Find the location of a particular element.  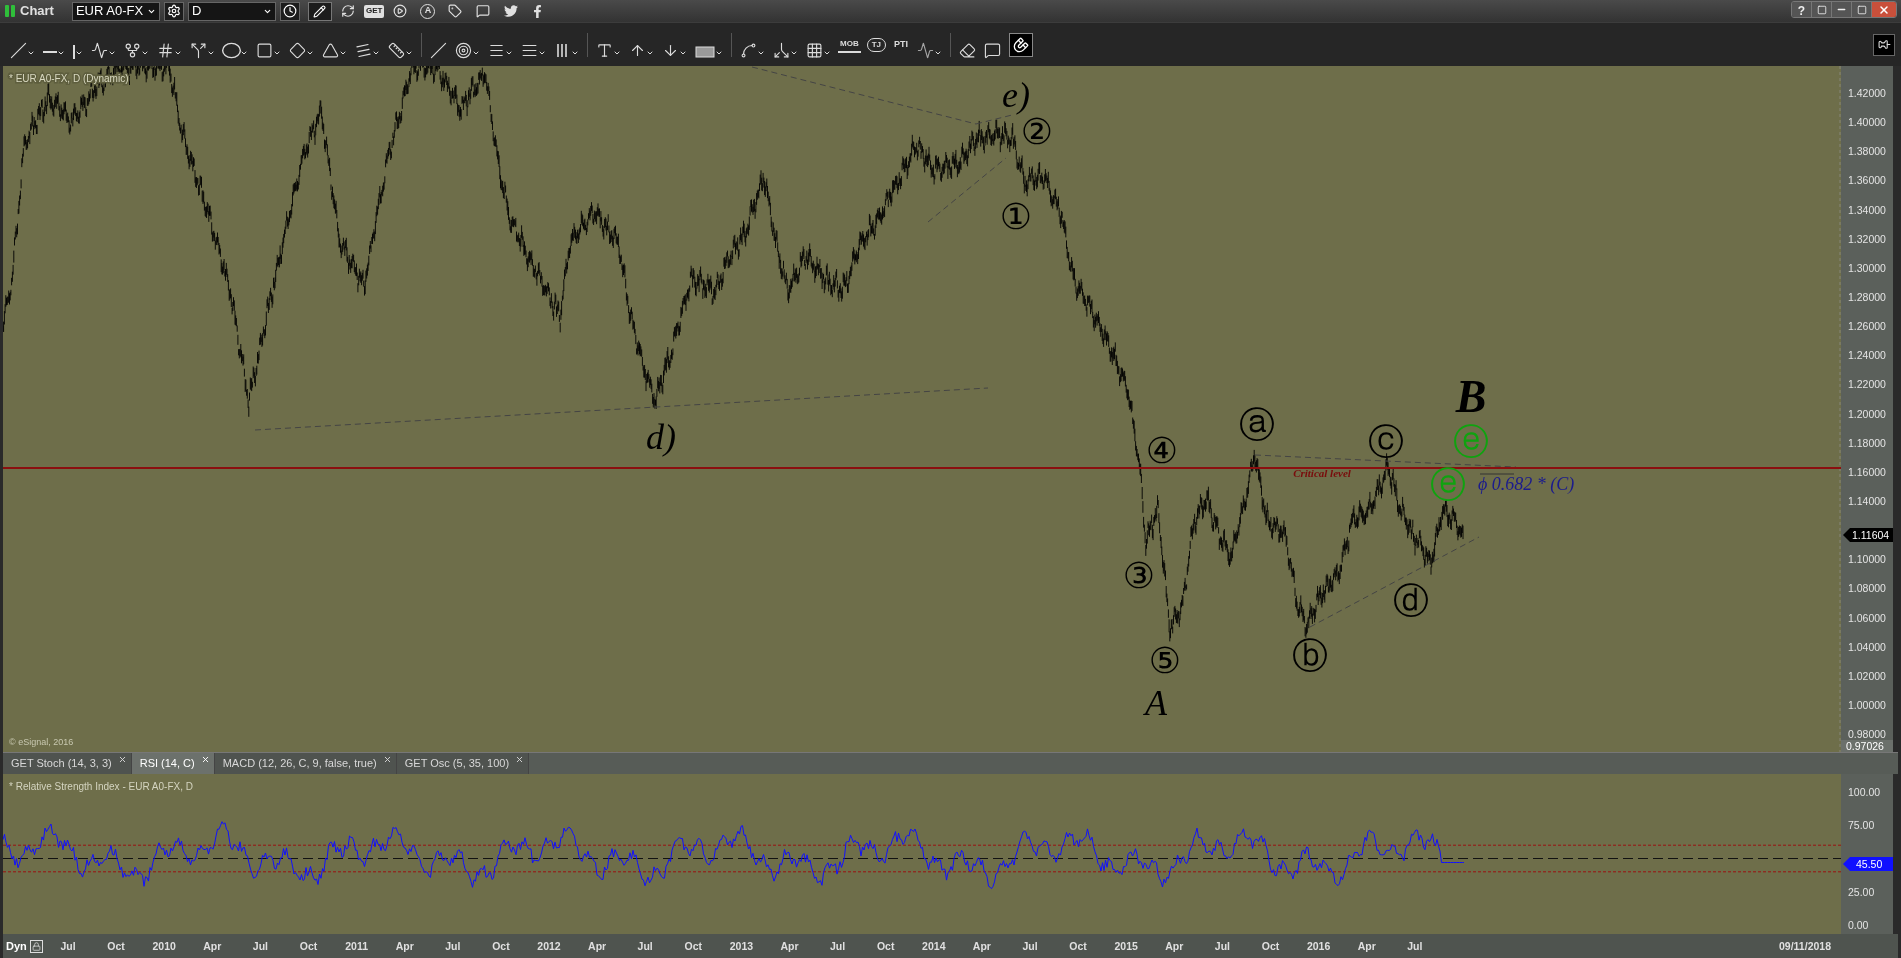

rsi-tick-label: 25.00 is located at coordinates (1861, 891).